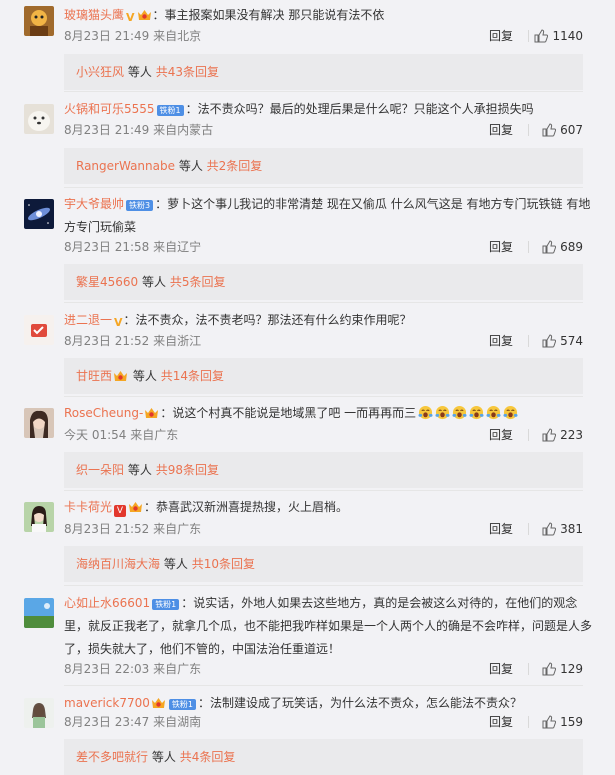  What do you see at coordinates (192, 376) in the screenshot?
I see `sub-reply-count: 共14条回复` at bounding box center [192, 376].